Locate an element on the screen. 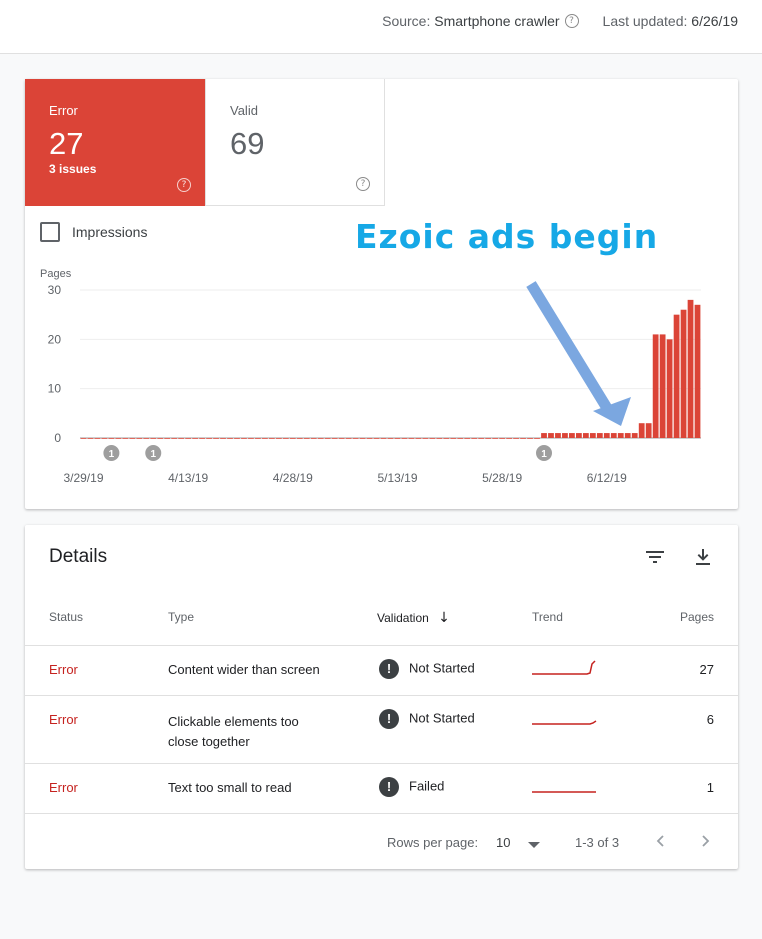 The height and width of the screenshot is (939, 762). column-header-status: Status is located at coordinates (66, 617).